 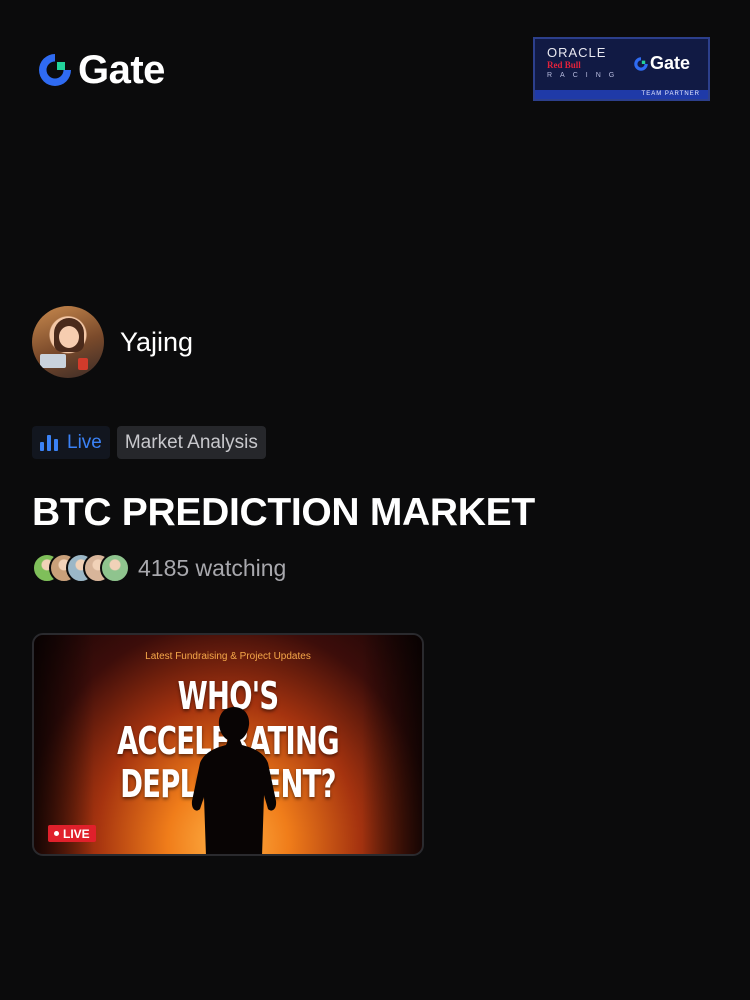 I want to click on viewer-count: 4185 watching, so click(x=159, y=568).